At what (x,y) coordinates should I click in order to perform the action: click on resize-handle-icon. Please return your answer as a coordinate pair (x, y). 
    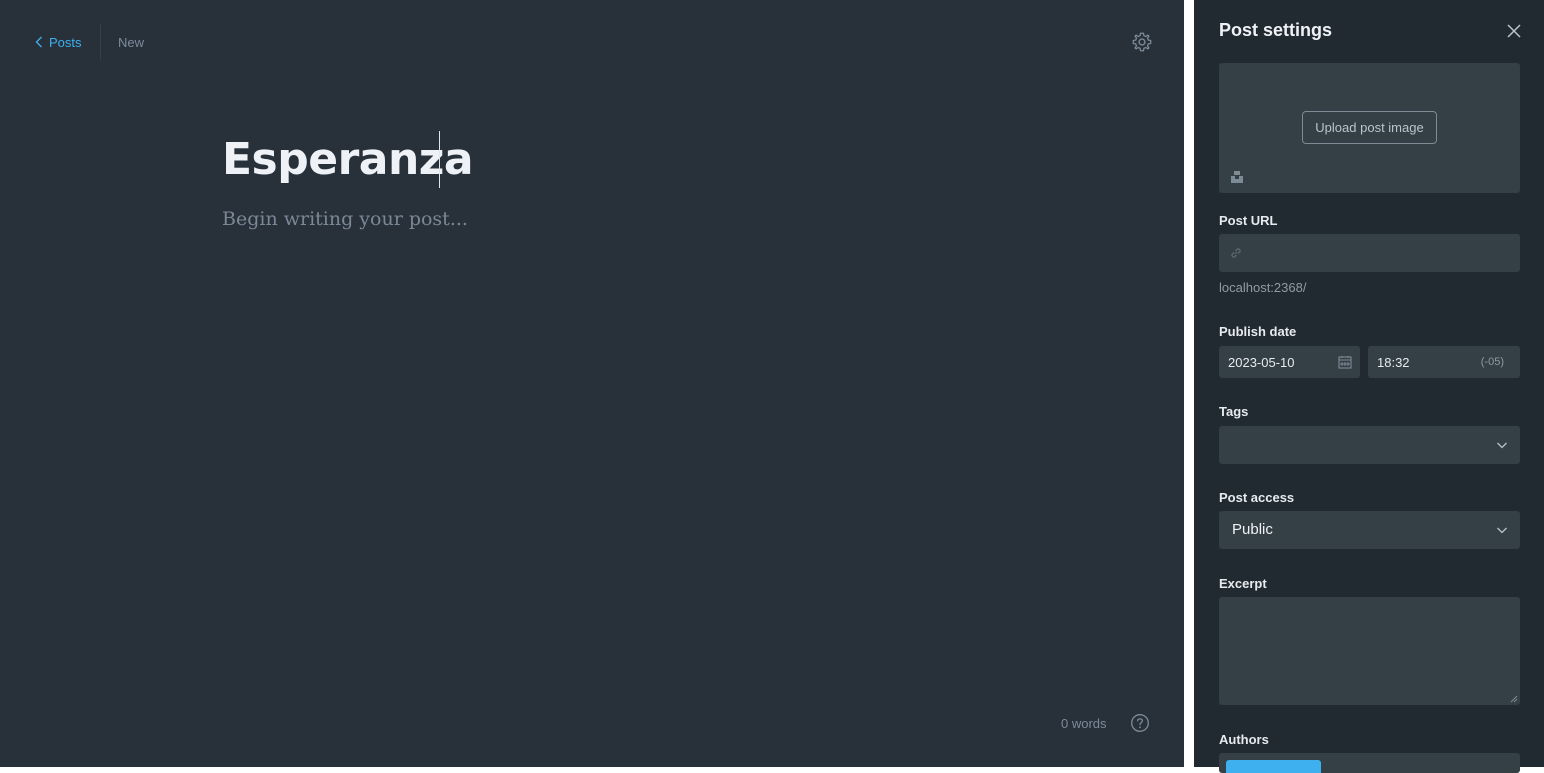
    Looking at the image, I should click on (1514, 699).